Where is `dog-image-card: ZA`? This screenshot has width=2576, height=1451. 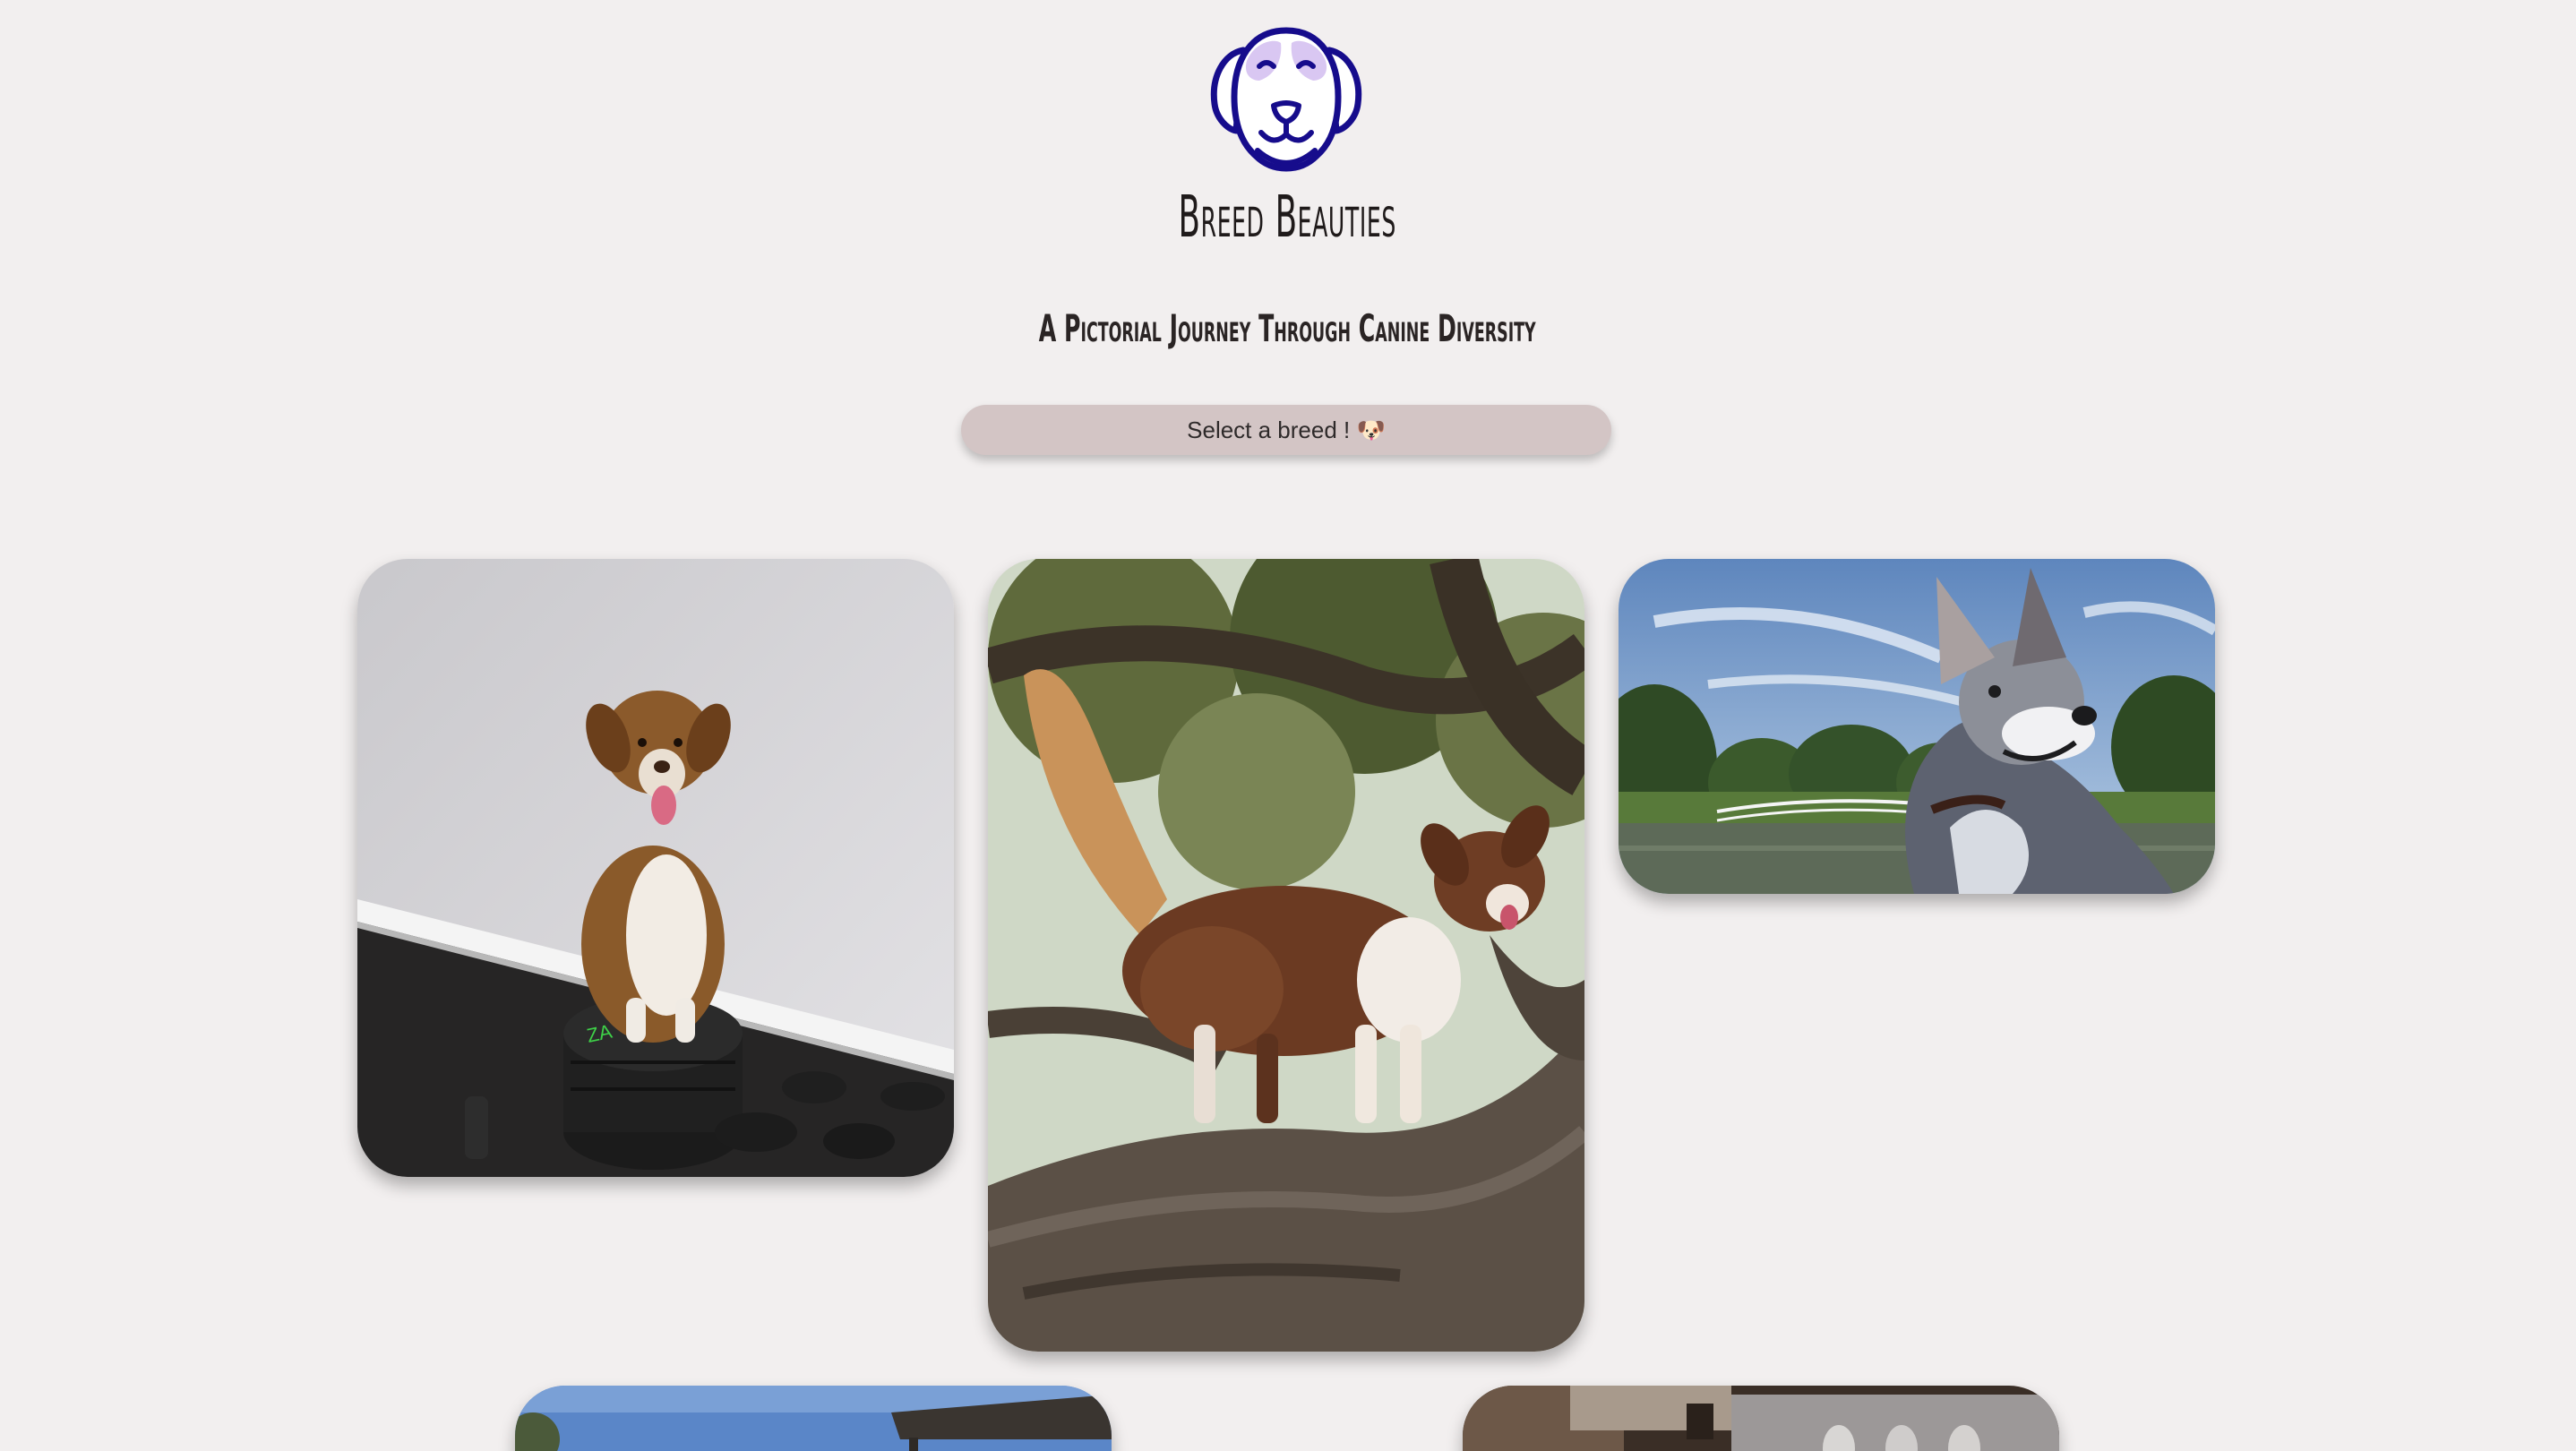 dog-image-card: ZA is located at coordinates (655, 868).